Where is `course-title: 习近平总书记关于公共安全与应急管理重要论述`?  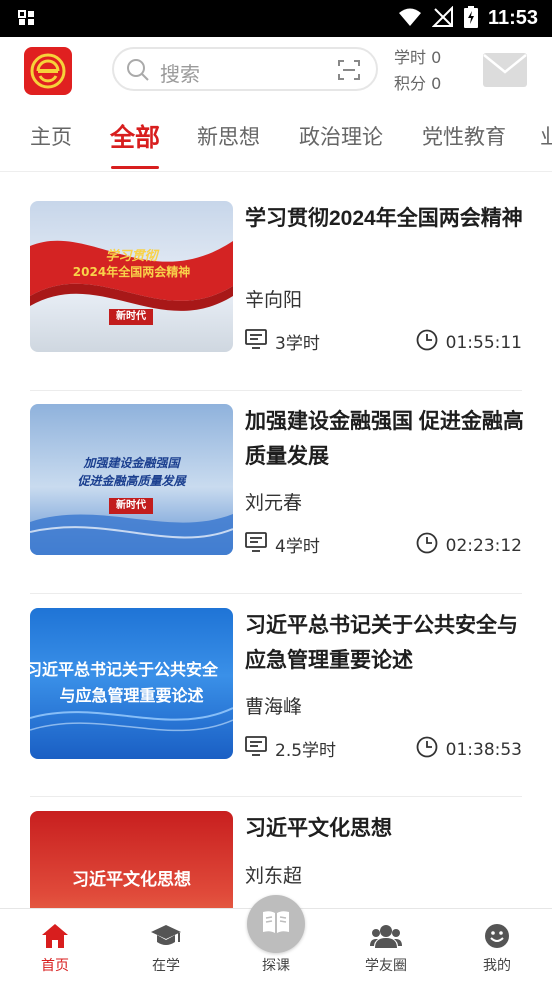
course-title: 习近平总书记关于公共安全与应急管理重要论述 is located at coordinates (385, 643).